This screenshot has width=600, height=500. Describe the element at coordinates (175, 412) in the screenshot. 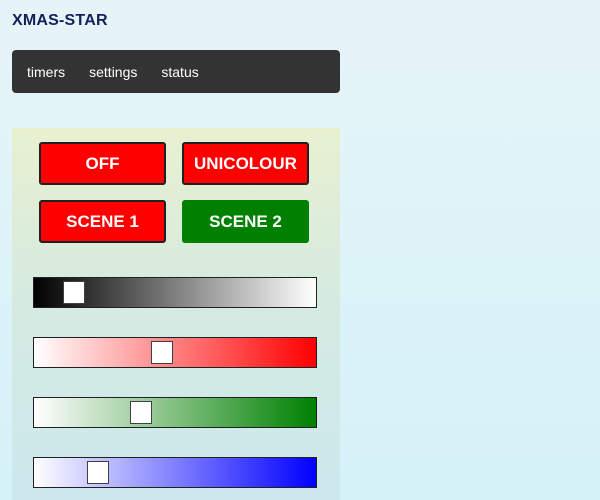

I see `green-slider` at that location.